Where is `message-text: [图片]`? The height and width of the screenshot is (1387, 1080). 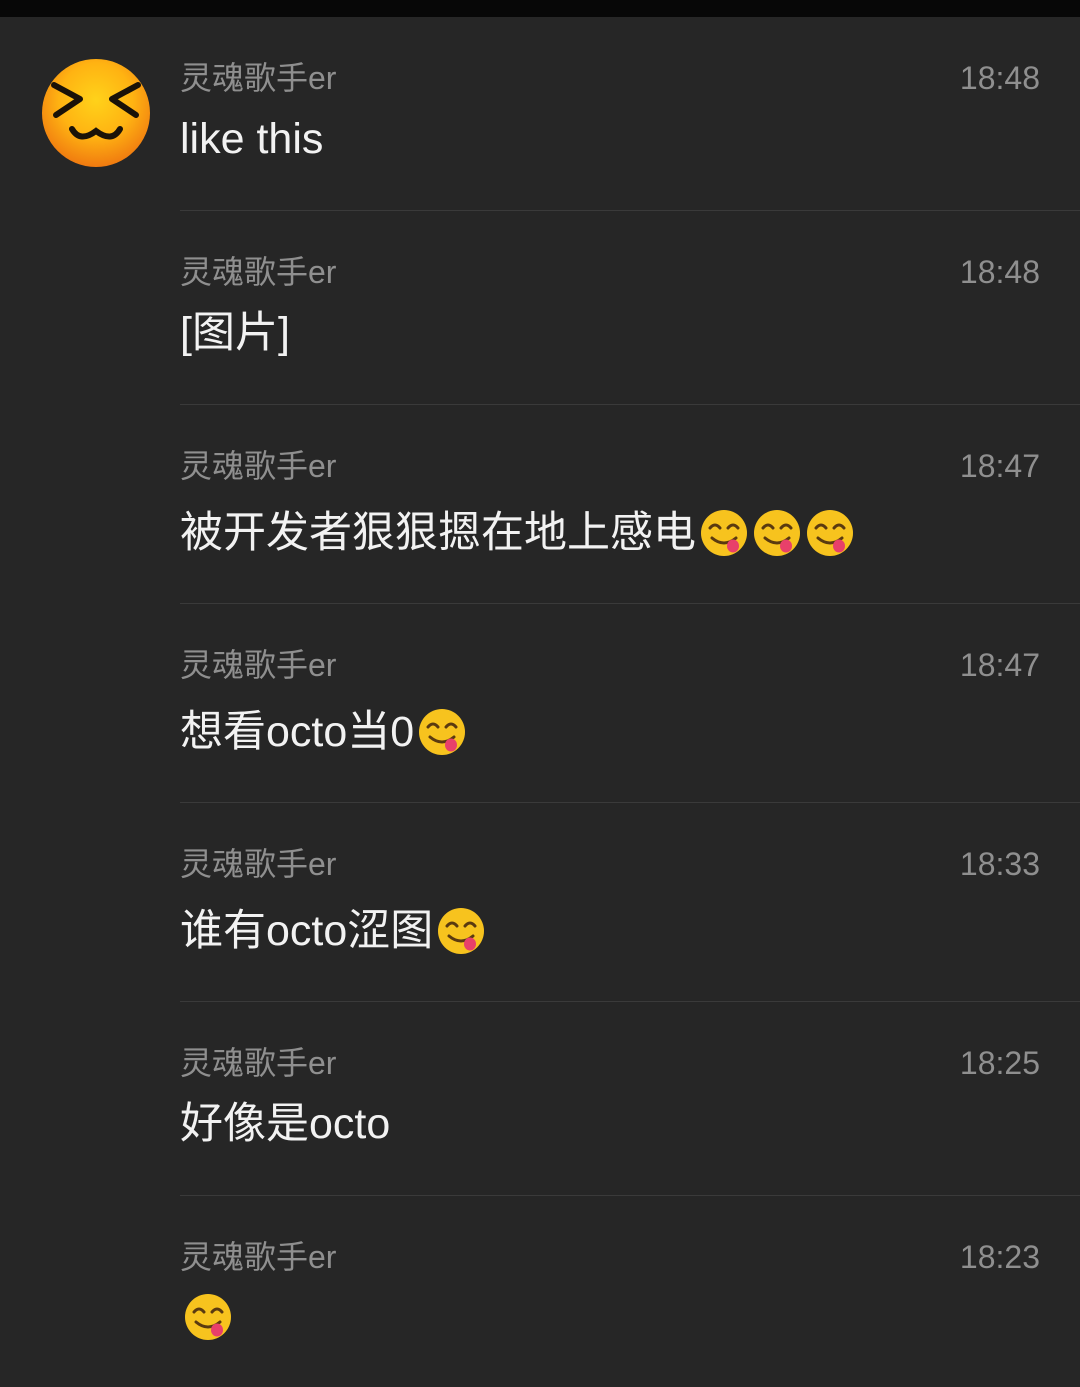
message-text: [图片] is located at coordinates (235, 333).